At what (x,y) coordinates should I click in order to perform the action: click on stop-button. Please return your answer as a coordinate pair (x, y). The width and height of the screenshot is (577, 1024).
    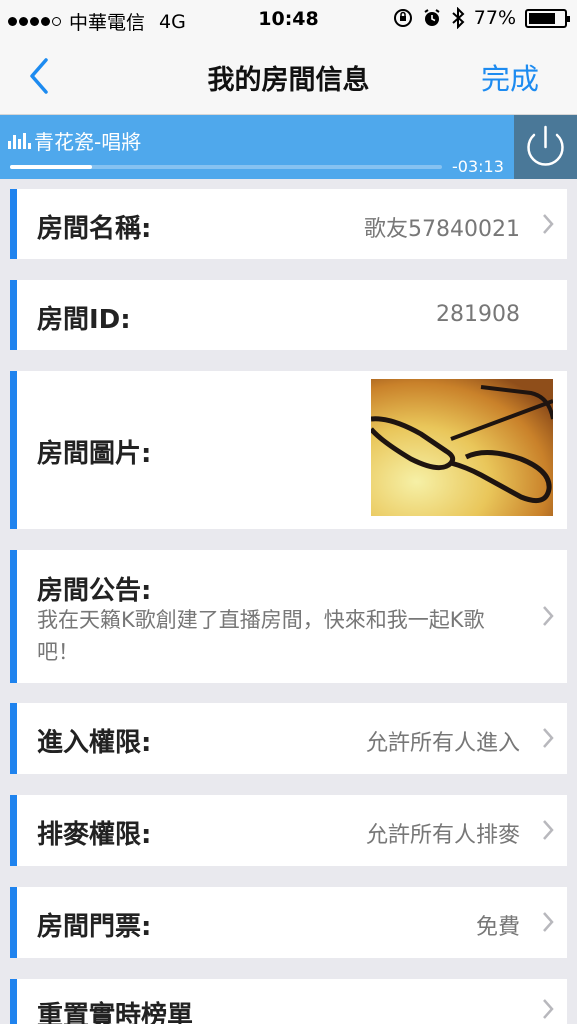
    Looking at the image, I should click on (545, 147).